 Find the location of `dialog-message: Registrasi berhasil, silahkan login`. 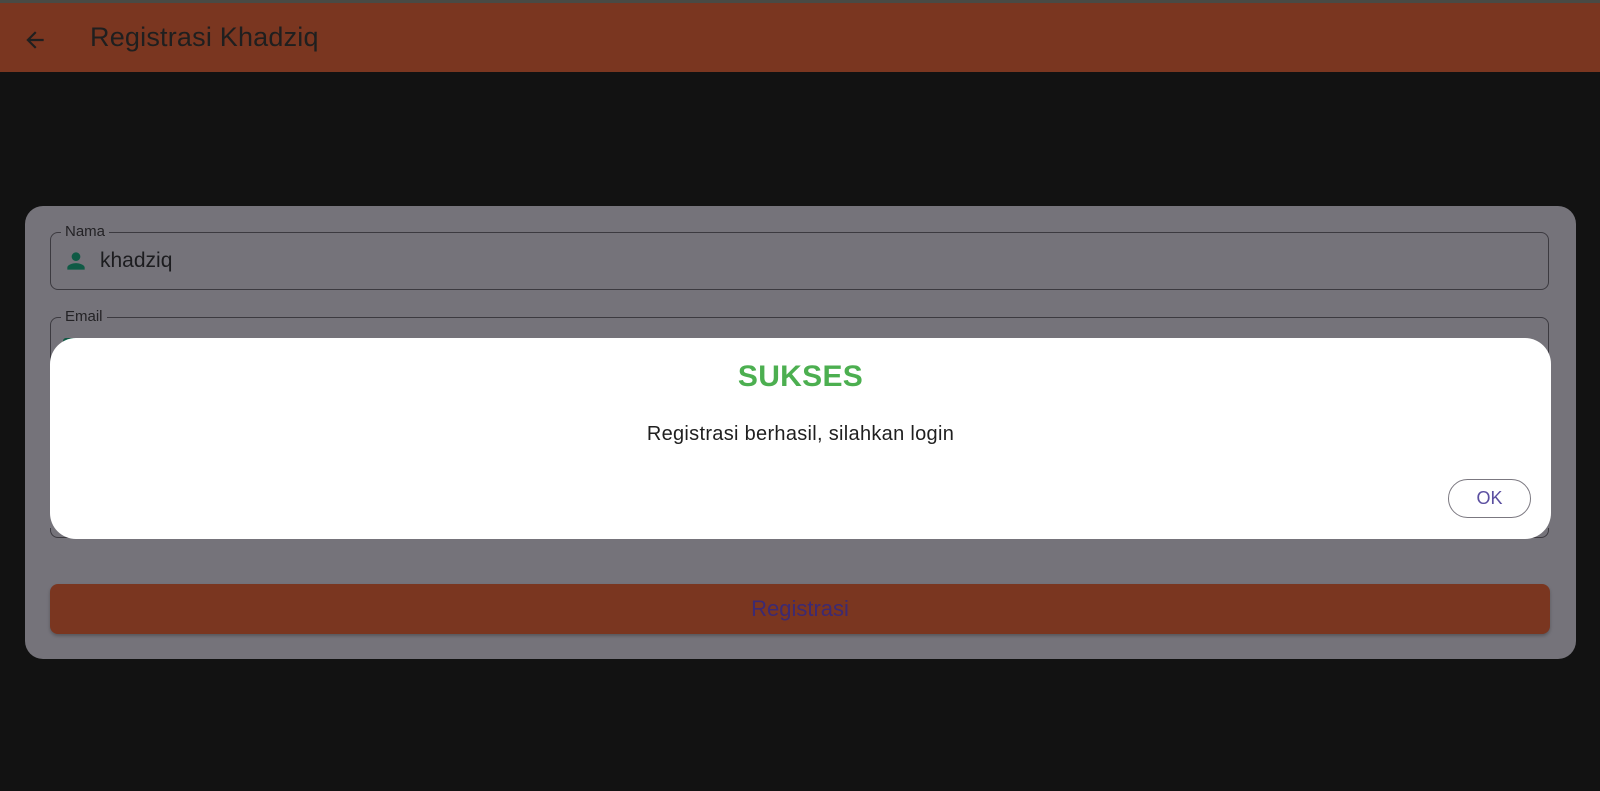

dialog-message: Registrasi berhasil, silahkan login is located at coordinates (800, 434).